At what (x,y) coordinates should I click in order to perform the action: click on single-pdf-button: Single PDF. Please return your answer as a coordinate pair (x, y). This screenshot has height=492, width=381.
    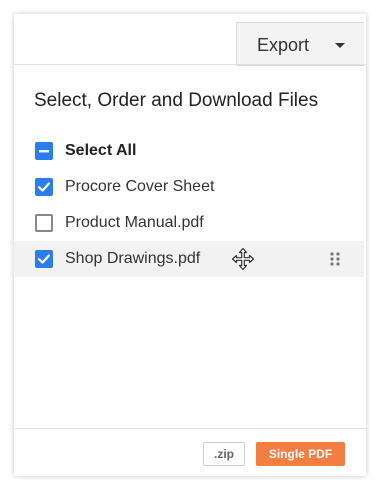
    Looking at the image, I should click on (300, 454).